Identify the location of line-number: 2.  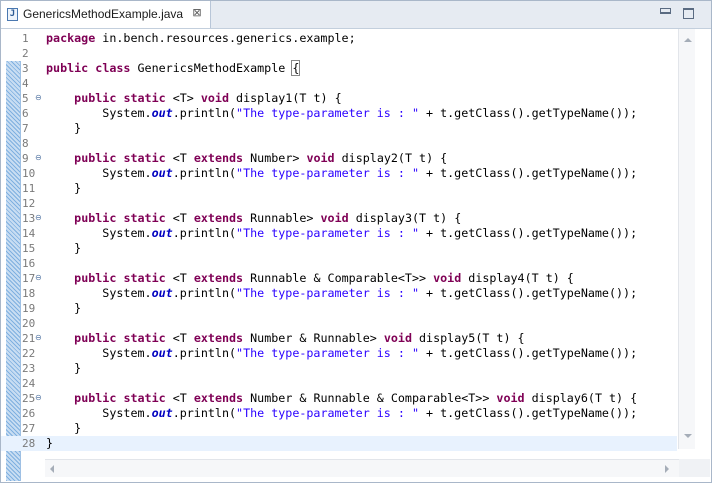
(25, 53).